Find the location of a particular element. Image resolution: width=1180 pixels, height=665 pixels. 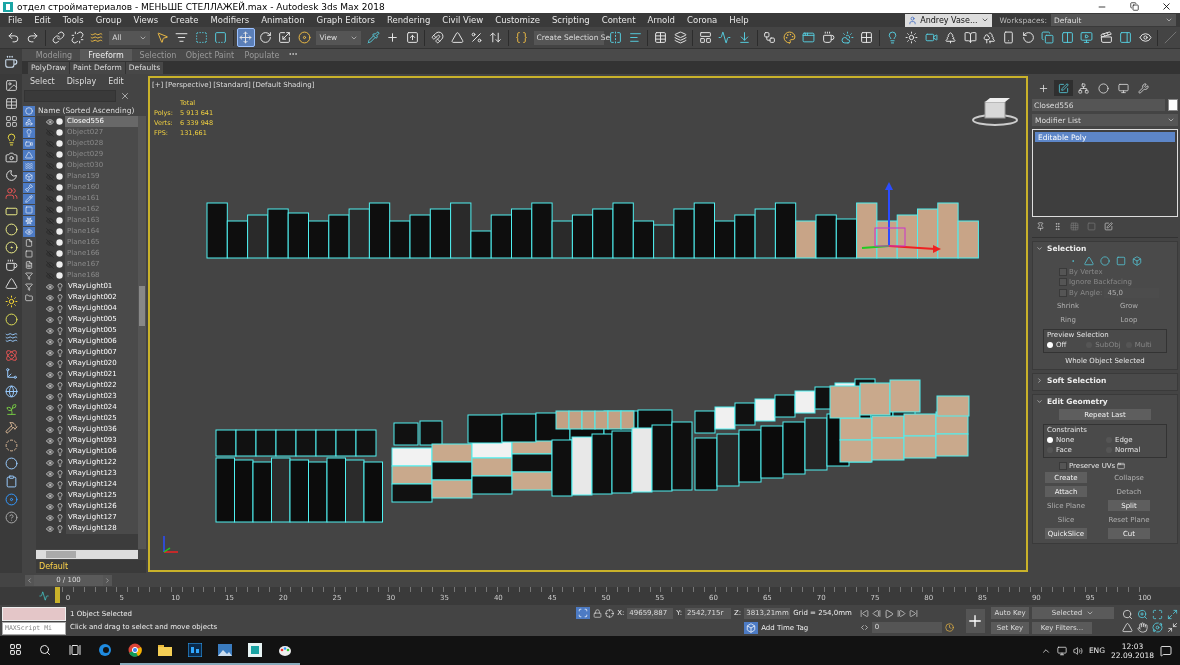

menu-item: Create is located at coordinates (186, 20).